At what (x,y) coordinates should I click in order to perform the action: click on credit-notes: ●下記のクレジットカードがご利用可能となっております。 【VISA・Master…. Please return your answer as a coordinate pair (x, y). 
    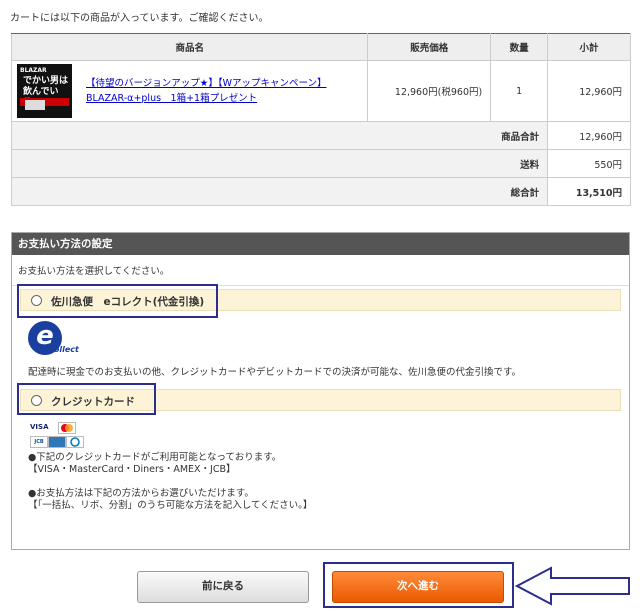
    Looking at the image, I should click on (170, 482).